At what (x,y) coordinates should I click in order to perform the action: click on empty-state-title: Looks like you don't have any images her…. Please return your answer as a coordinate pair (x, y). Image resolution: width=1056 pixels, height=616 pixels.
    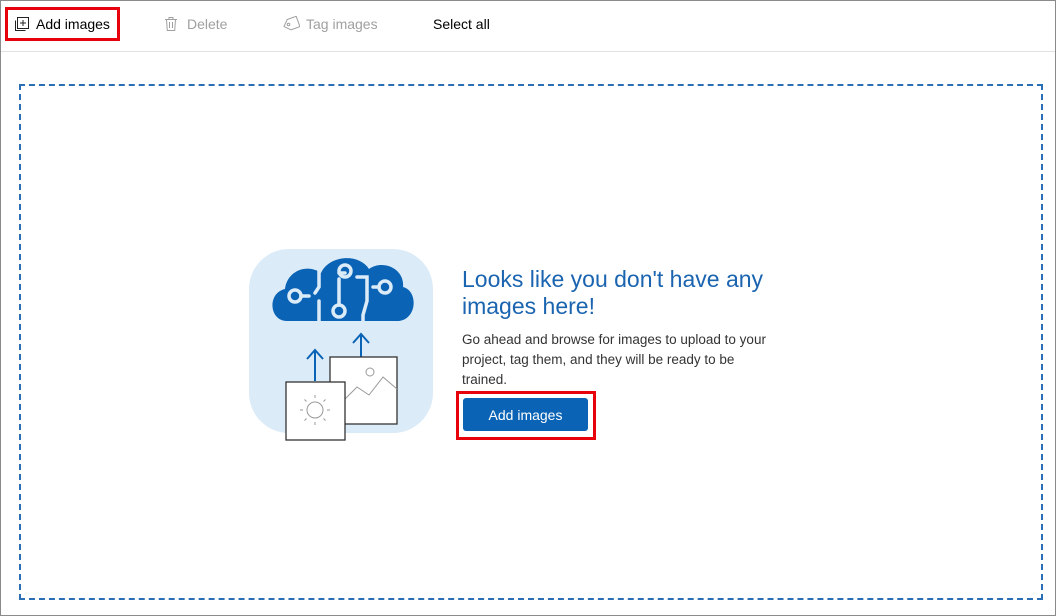
    Looking at the image, I should click on (613, 292).